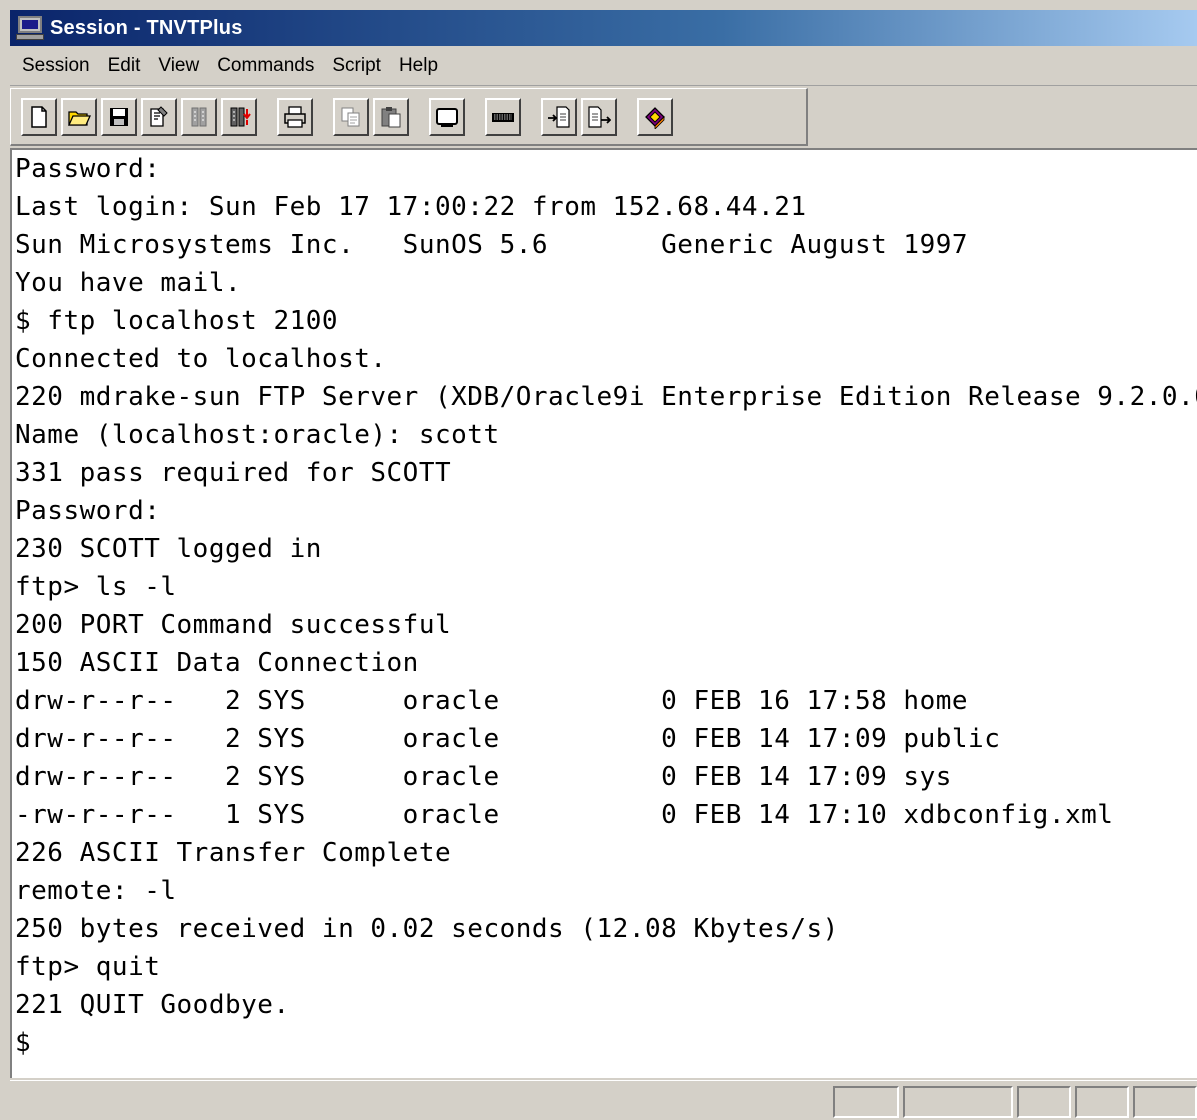 The height and width of the screenshot is (1120, 1197). I want to click on connect-icon, so click(240, 116).